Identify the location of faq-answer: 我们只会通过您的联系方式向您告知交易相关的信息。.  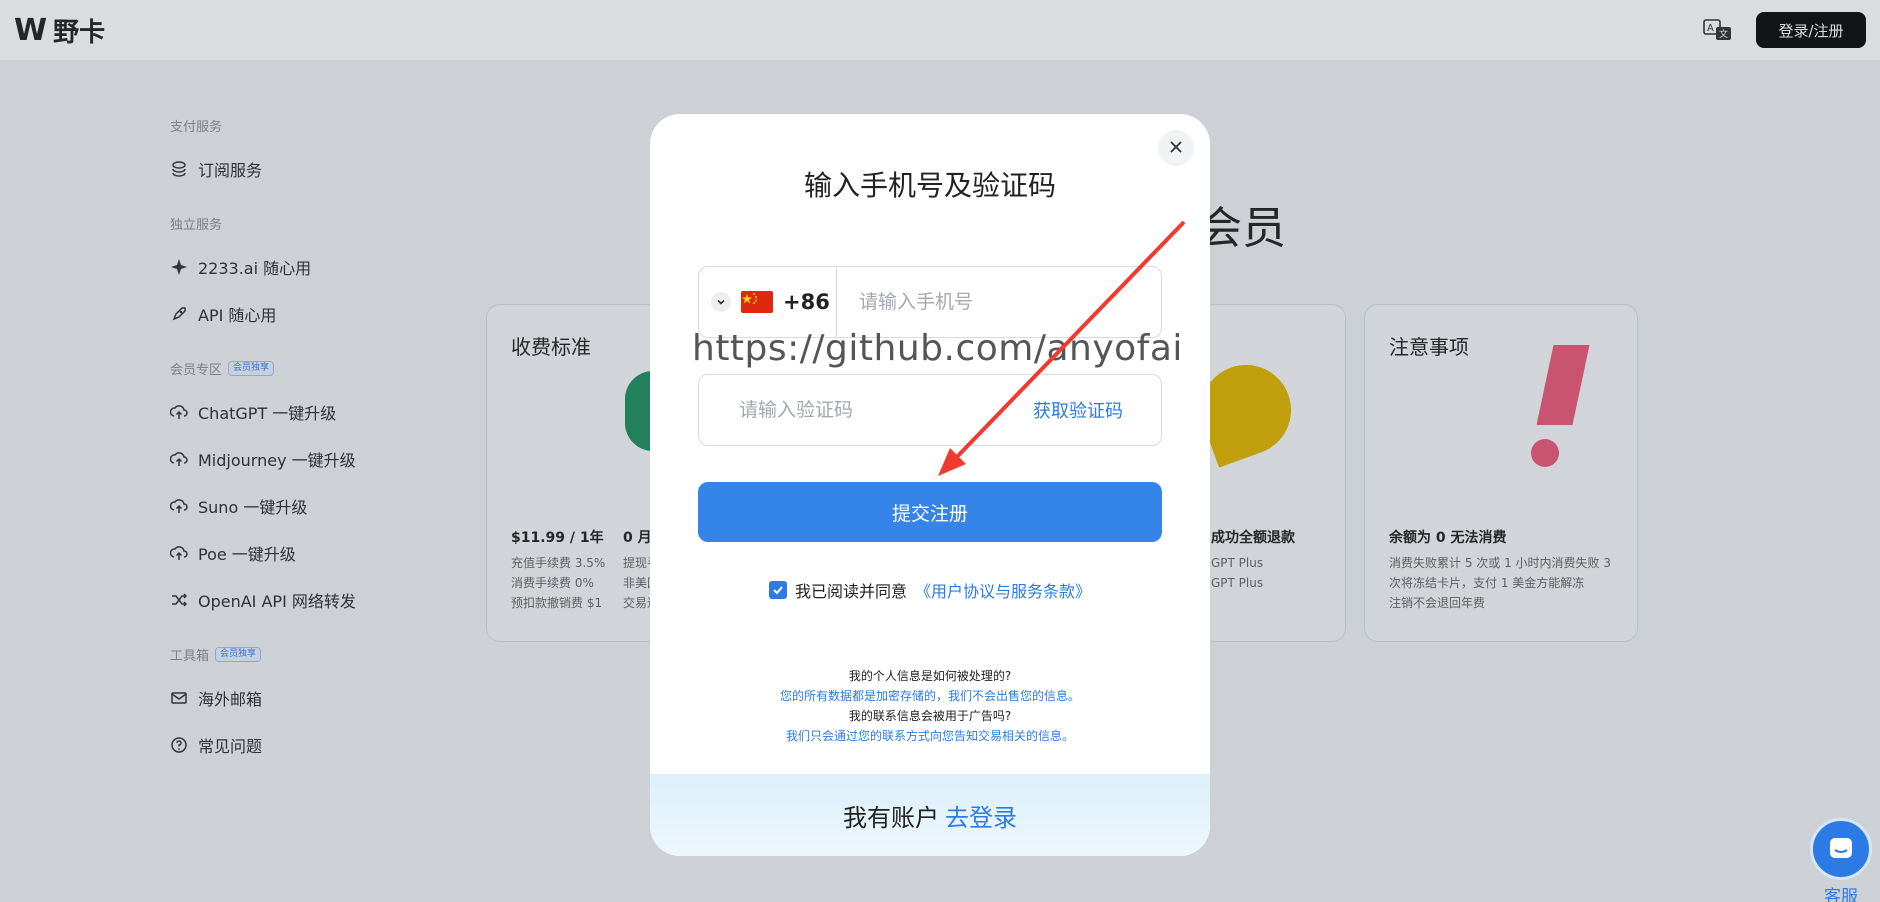
(929, 736).